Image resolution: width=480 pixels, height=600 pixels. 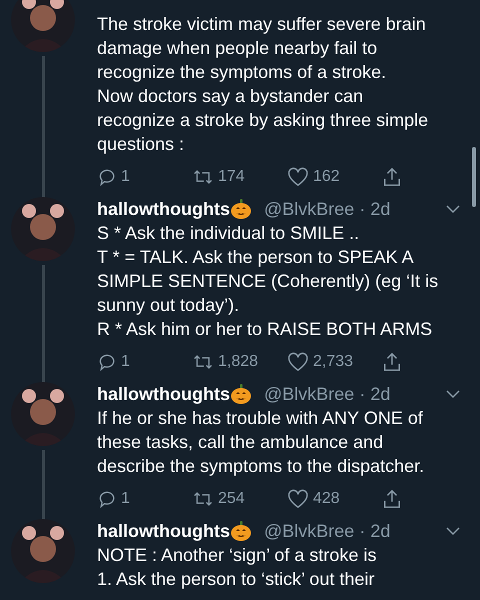 I want to click on scrollbar, so click(x=474, y=177).